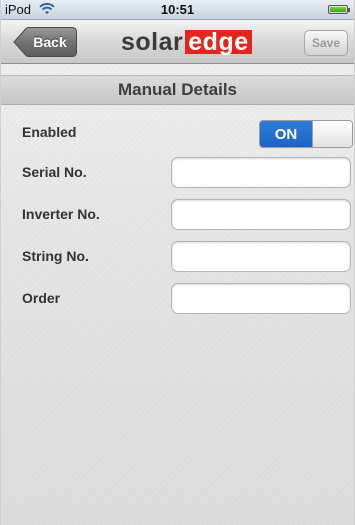 This screenshot has height=525, width=355. I want to click on solaredge-logo: solar edge, so click(186, 42).